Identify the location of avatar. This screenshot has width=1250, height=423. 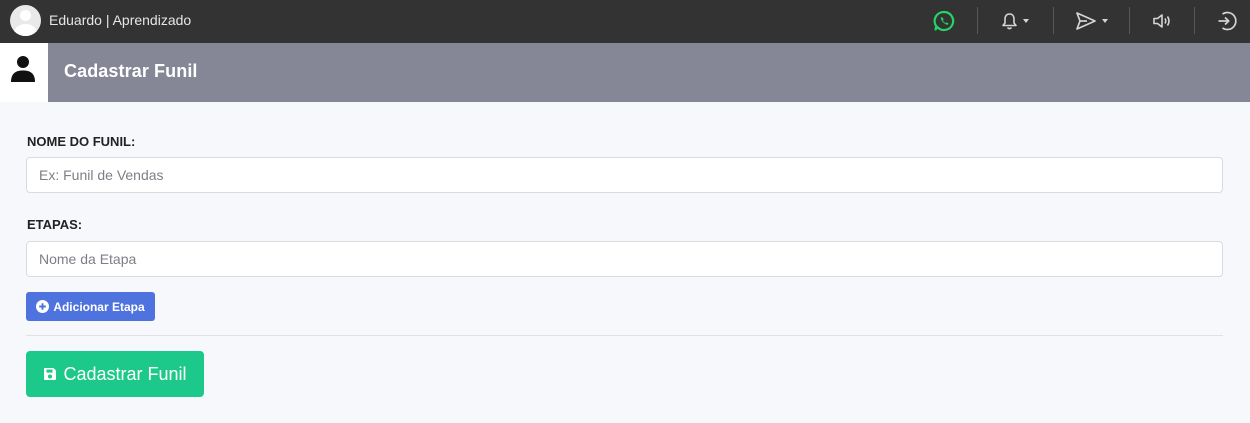
(25, 20).